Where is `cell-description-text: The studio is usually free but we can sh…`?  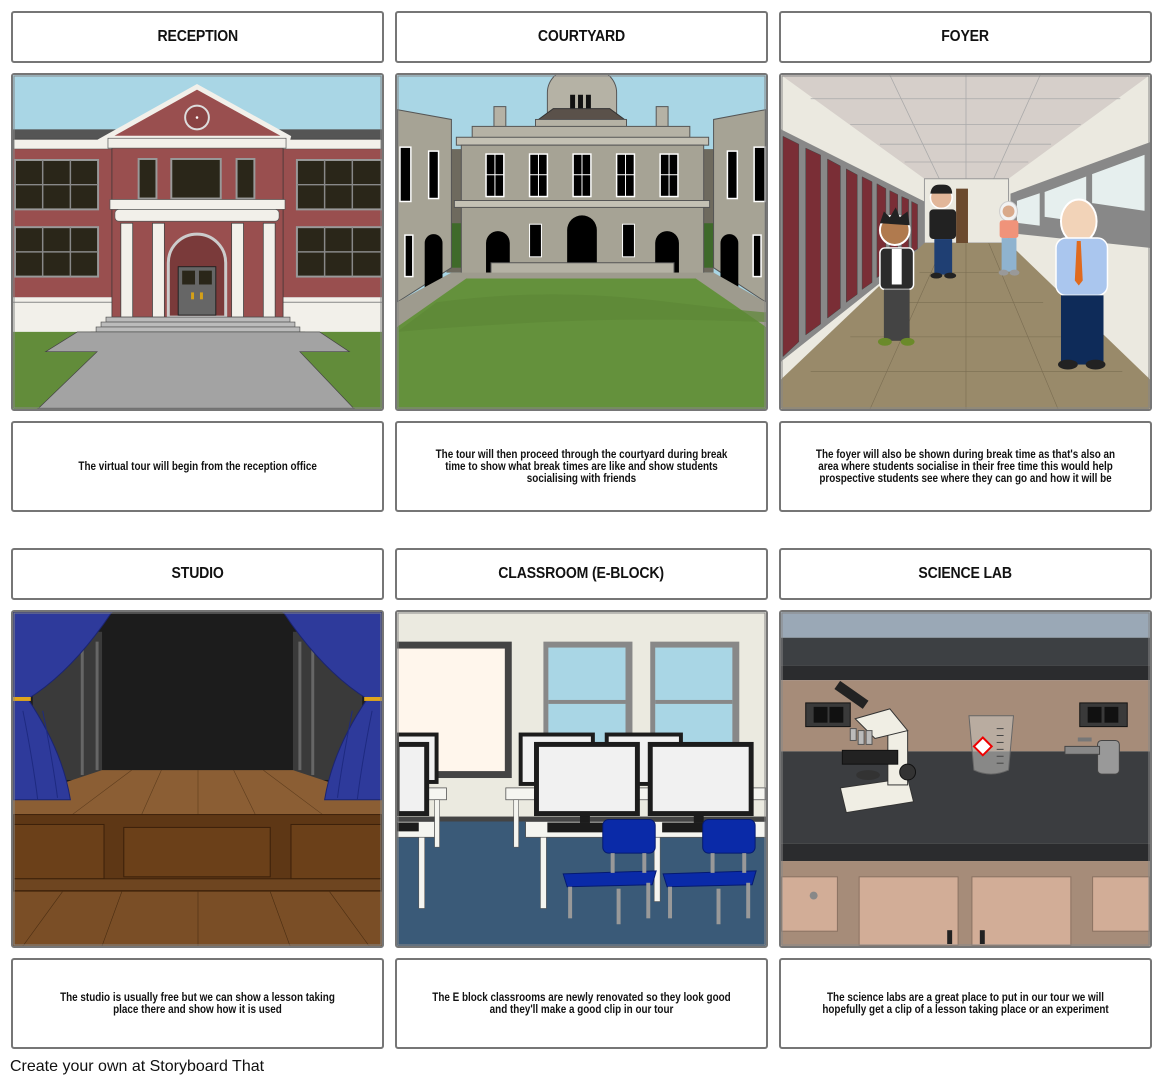 cell-description-text: The studio is usually free but we can sh… is located at coordinates (197, 1003).